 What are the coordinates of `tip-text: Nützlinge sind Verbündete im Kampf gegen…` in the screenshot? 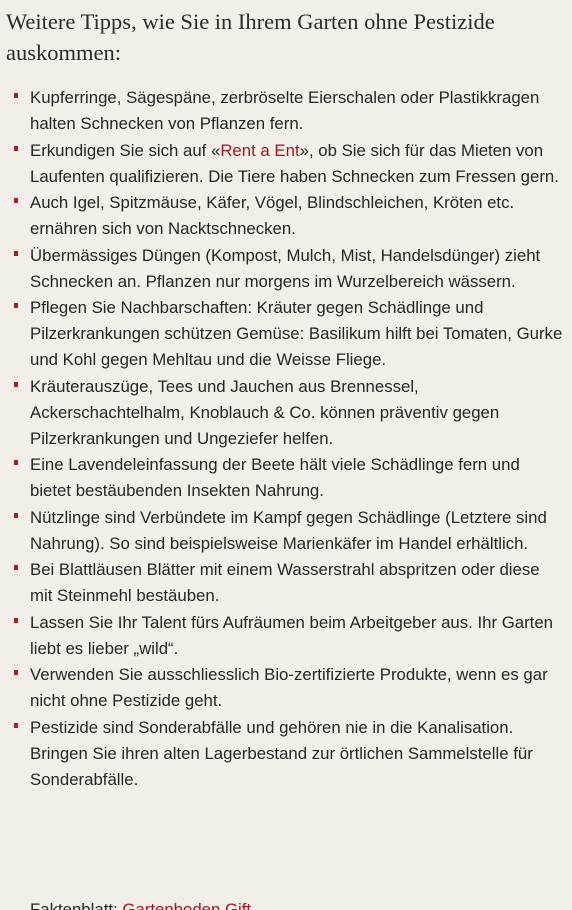 It's located at (288, 530).